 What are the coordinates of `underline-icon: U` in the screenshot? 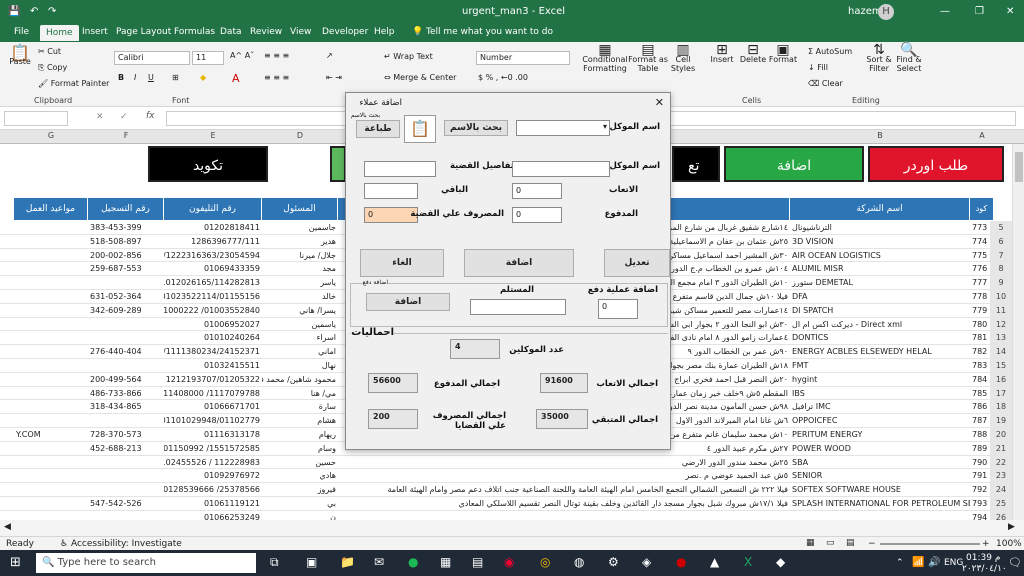 It's located at (151, 77).